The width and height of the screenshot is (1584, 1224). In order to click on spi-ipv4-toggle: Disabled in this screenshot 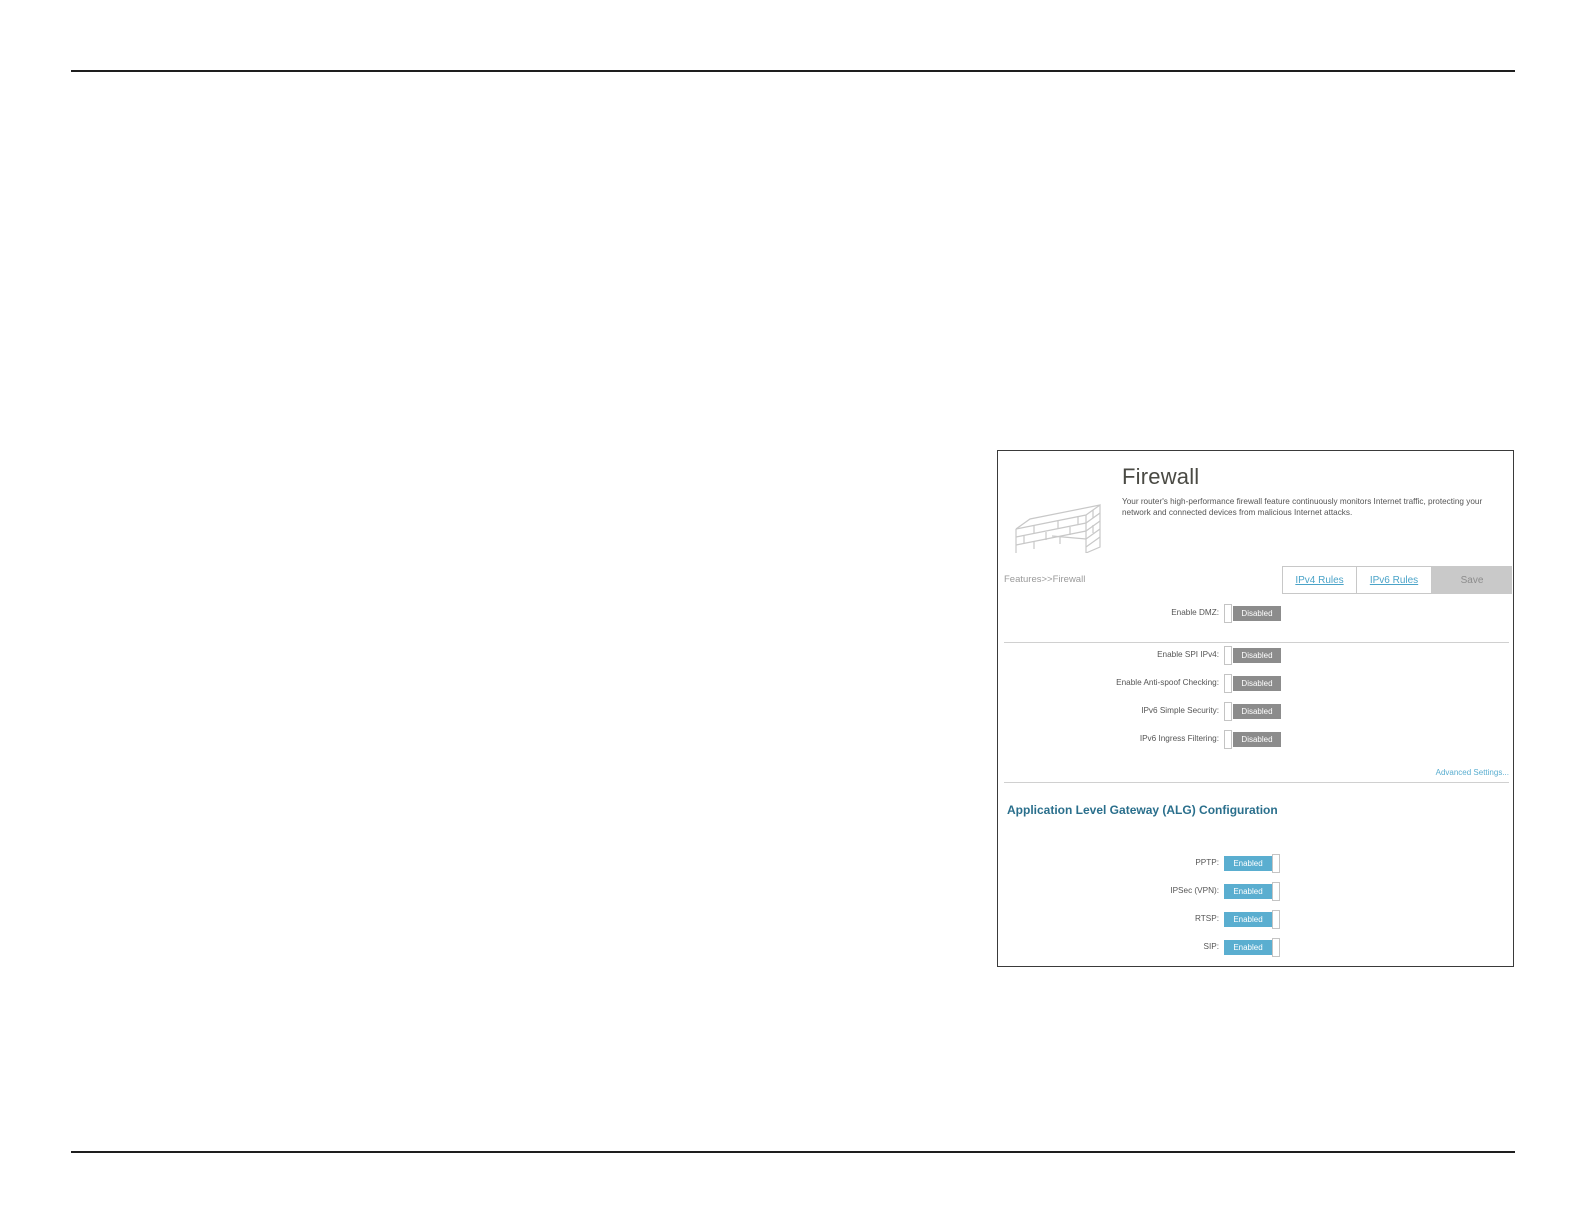, I will do `click(1254, 656)`.